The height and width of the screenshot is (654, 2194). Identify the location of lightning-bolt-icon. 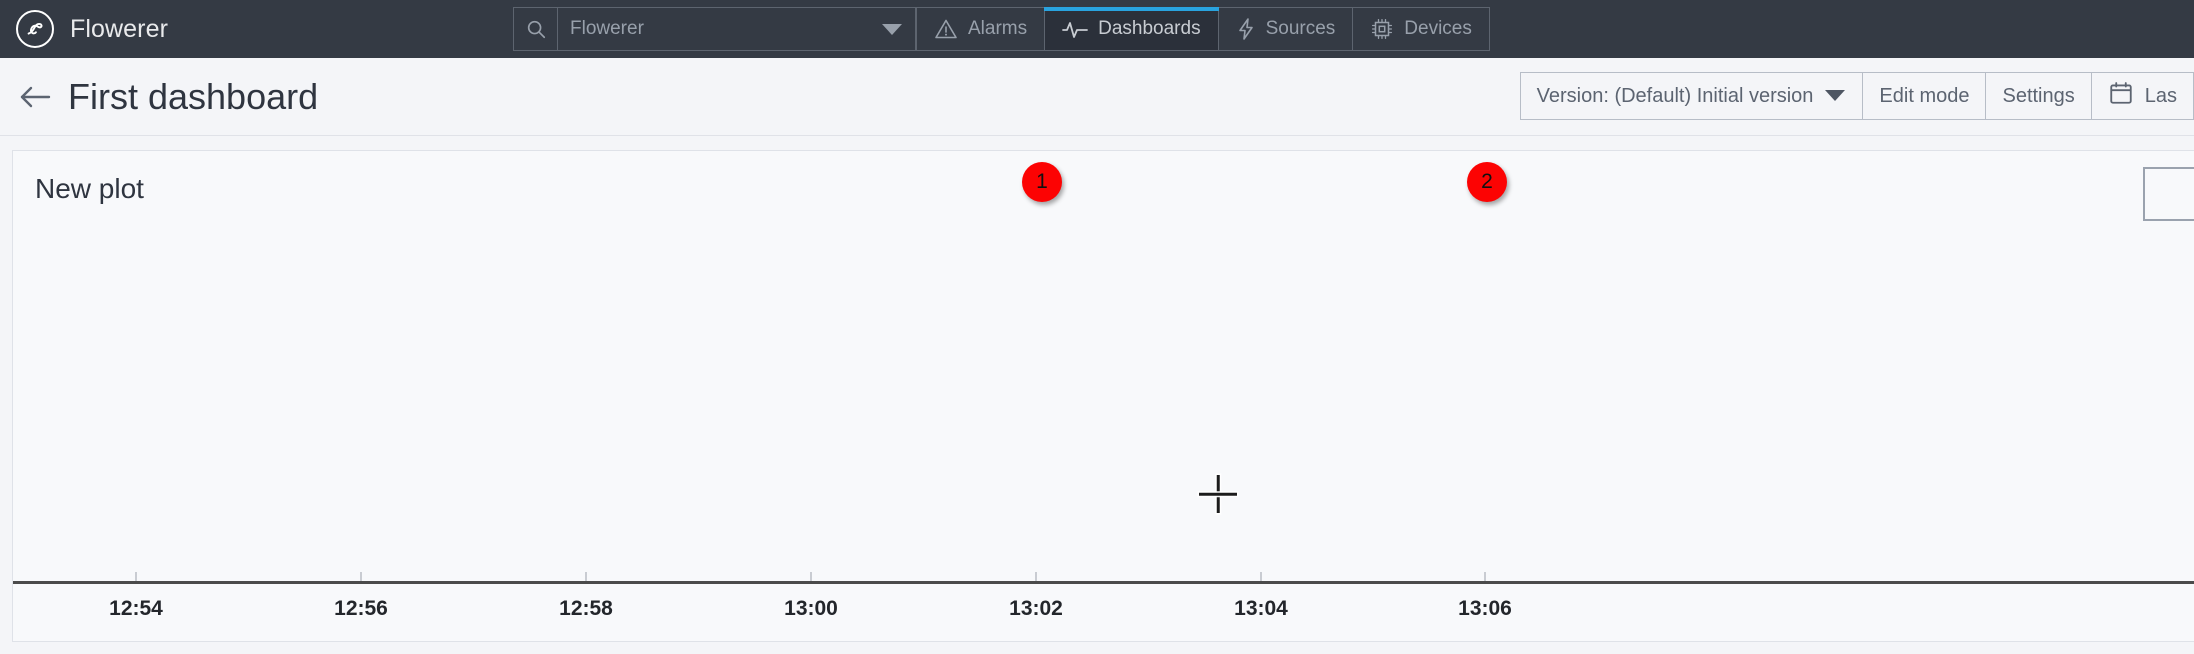
(1246, 29).